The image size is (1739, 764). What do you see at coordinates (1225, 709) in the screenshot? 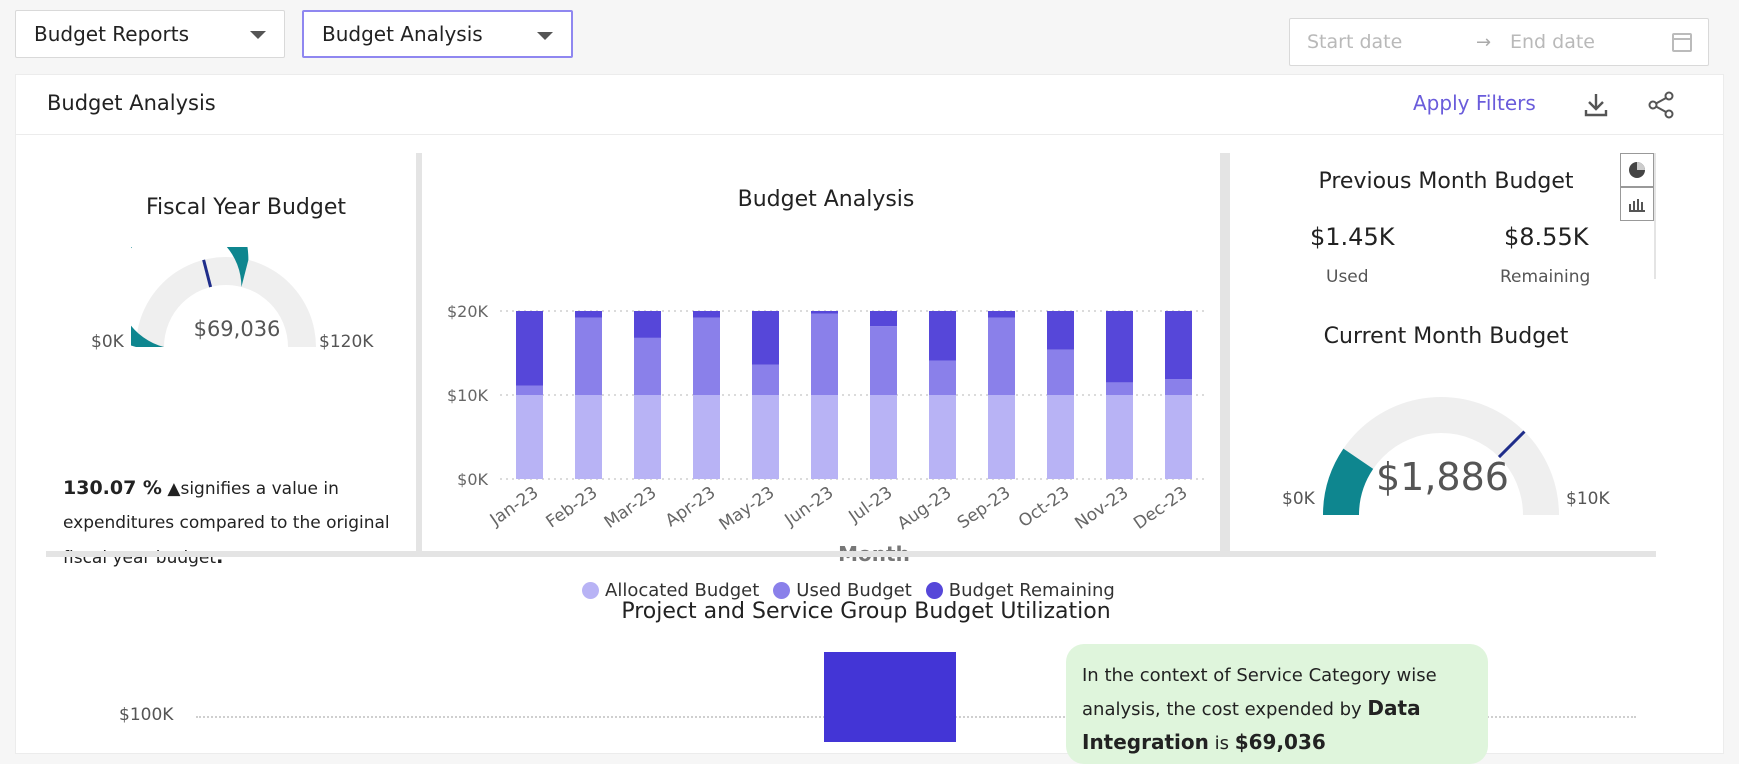
I see `callout-line2: analysis, the cost expended by` at bounding box center [1225, 709].